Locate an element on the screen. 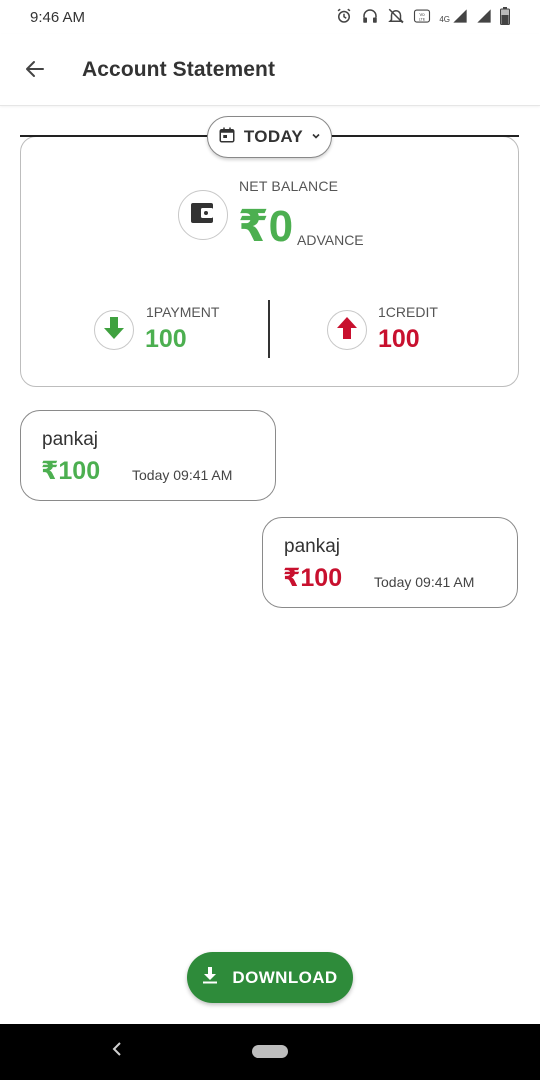 This screenshot has width=540, height=1080. download-button: DOWNLOAD is located at coordinates (270, 977).